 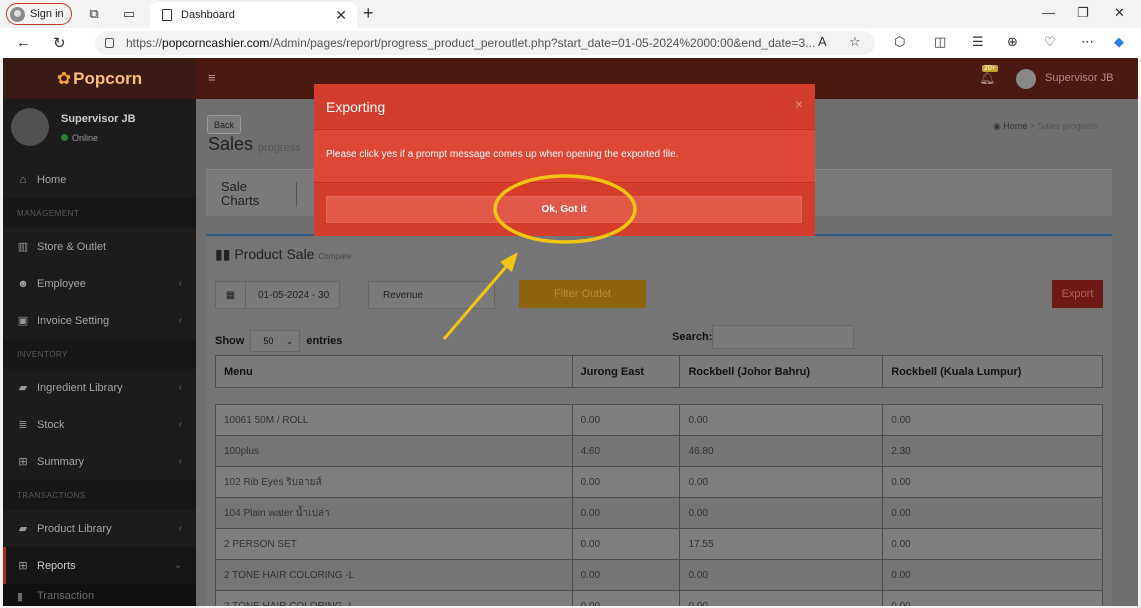 What do you see at coordinates (582, 294) in the screenshot?
I see `filter-outlet-button: Filter Outlet` at bounding box center [582, 294].